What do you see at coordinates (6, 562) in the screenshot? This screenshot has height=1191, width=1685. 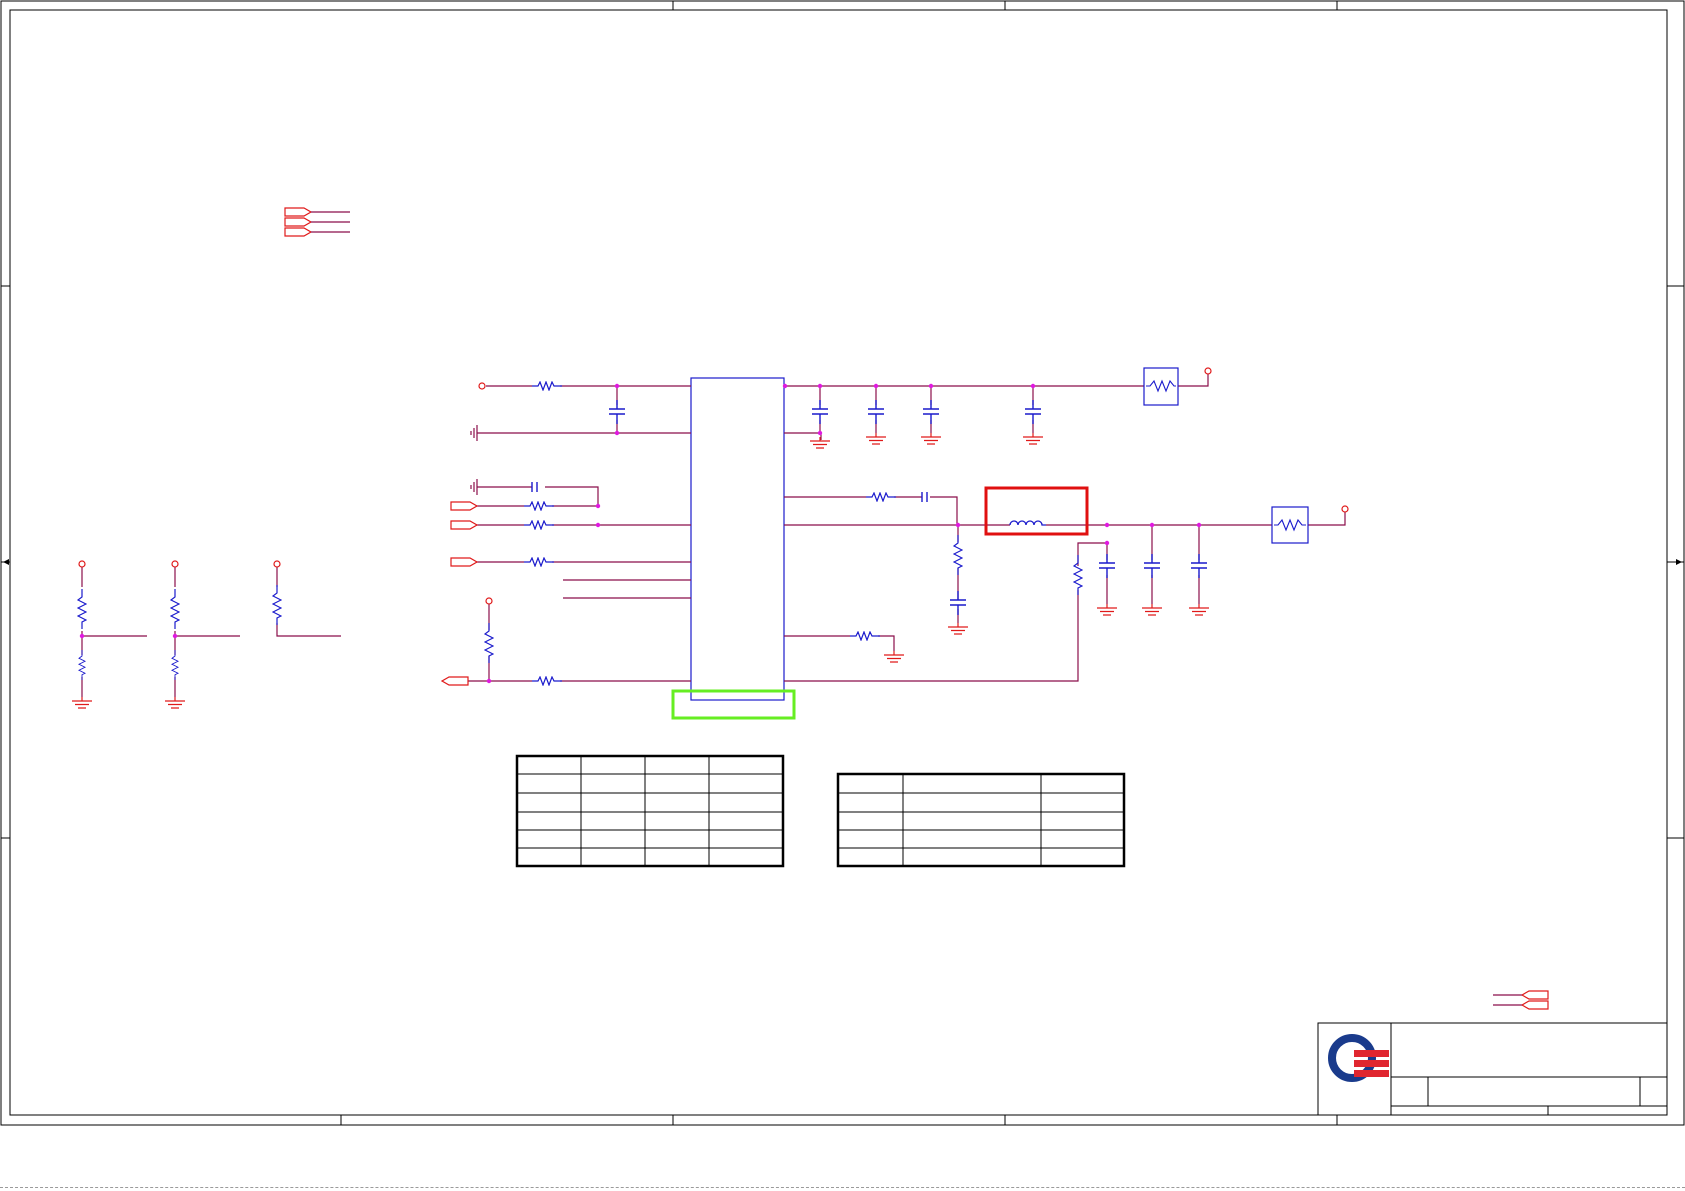 I see `zone-arrow-left-icon` at bounding box center [6, 562].